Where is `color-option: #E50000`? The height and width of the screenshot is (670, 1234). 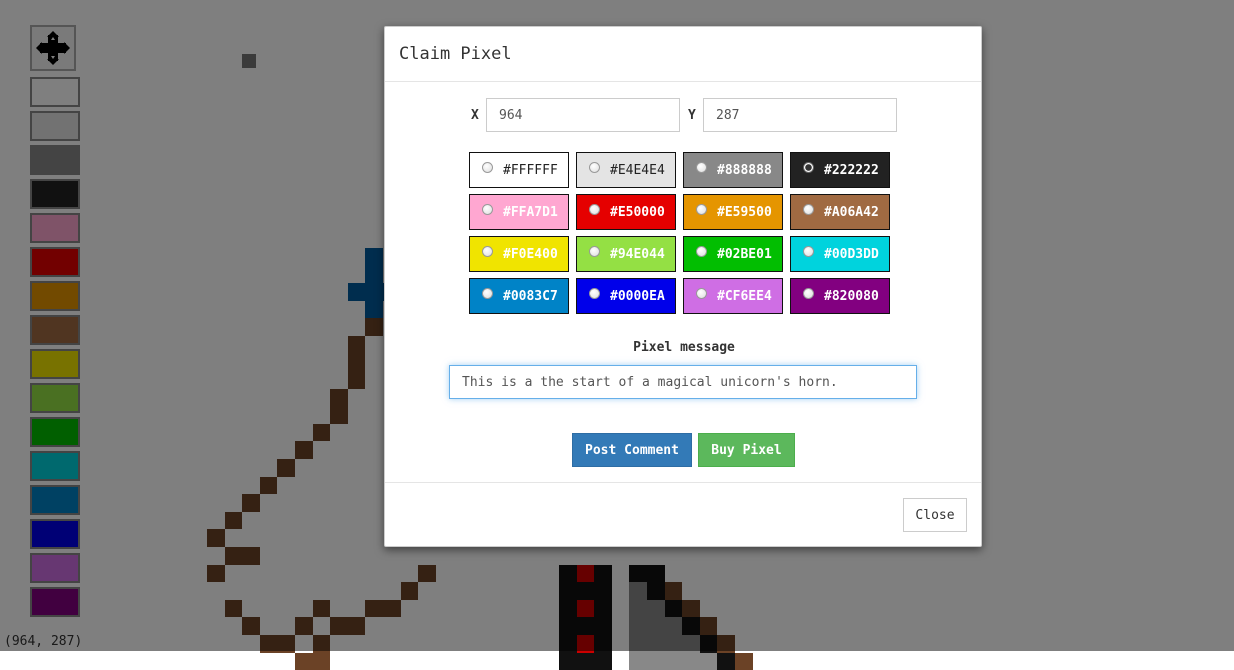
color-option: #E50000 is located at coordinates (626, 212).